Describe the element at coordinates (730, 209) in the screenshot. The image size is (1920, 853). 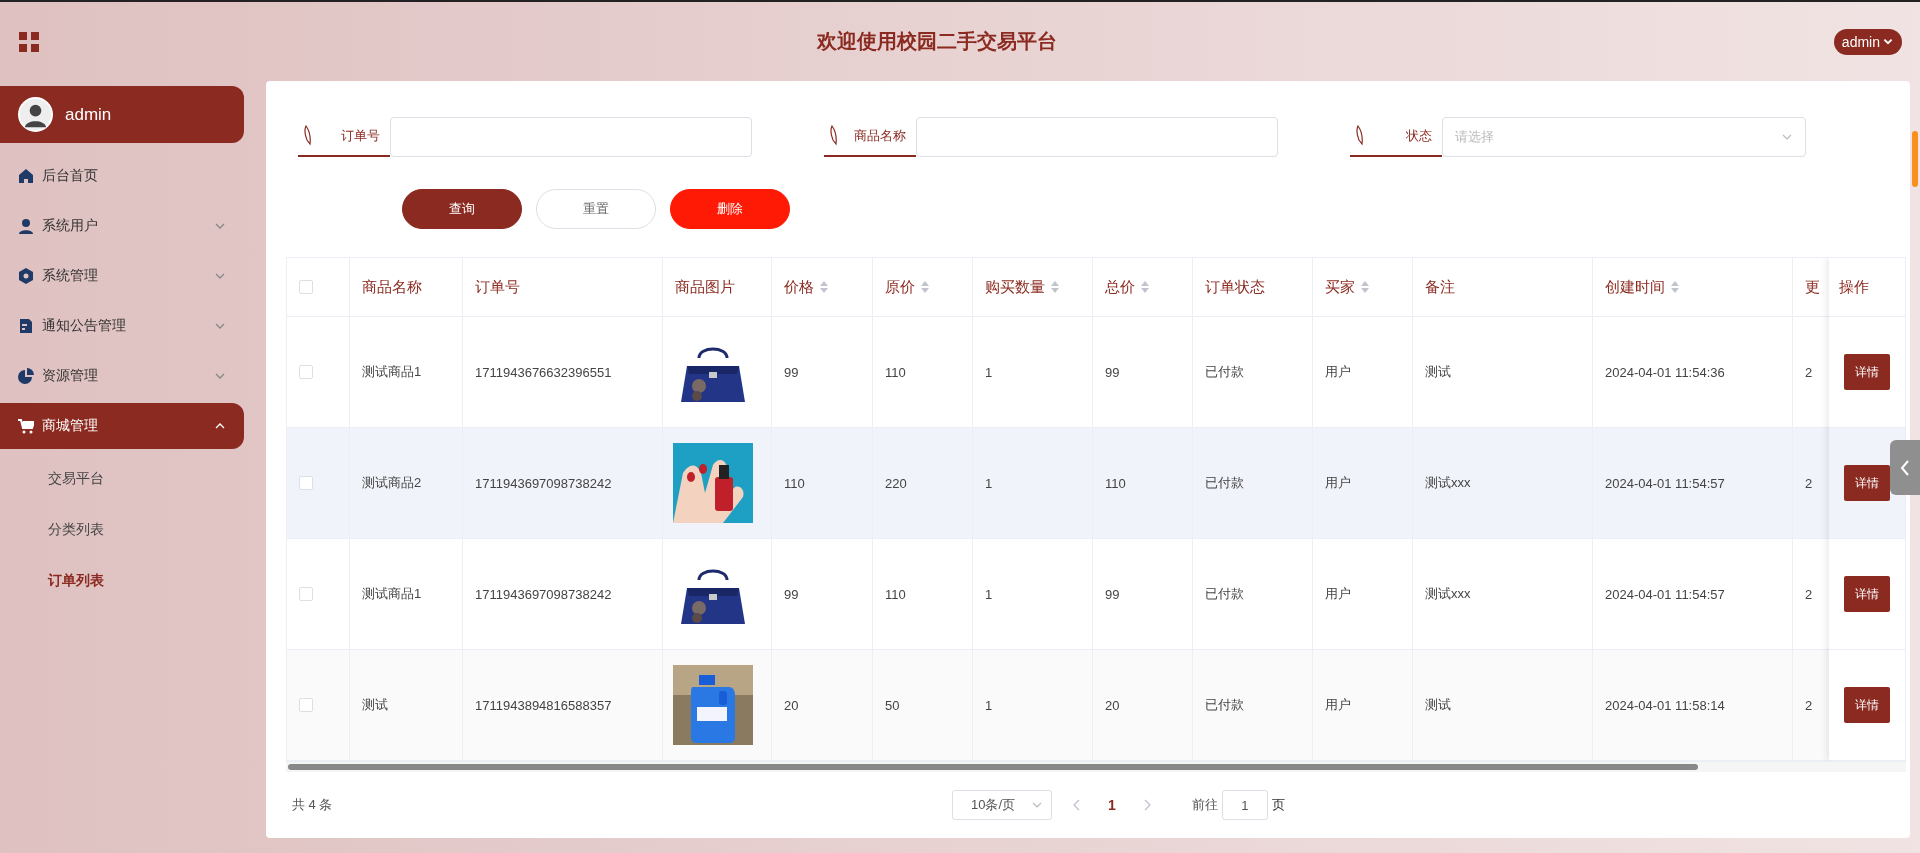
I see `delete-button: 删除` at that location.